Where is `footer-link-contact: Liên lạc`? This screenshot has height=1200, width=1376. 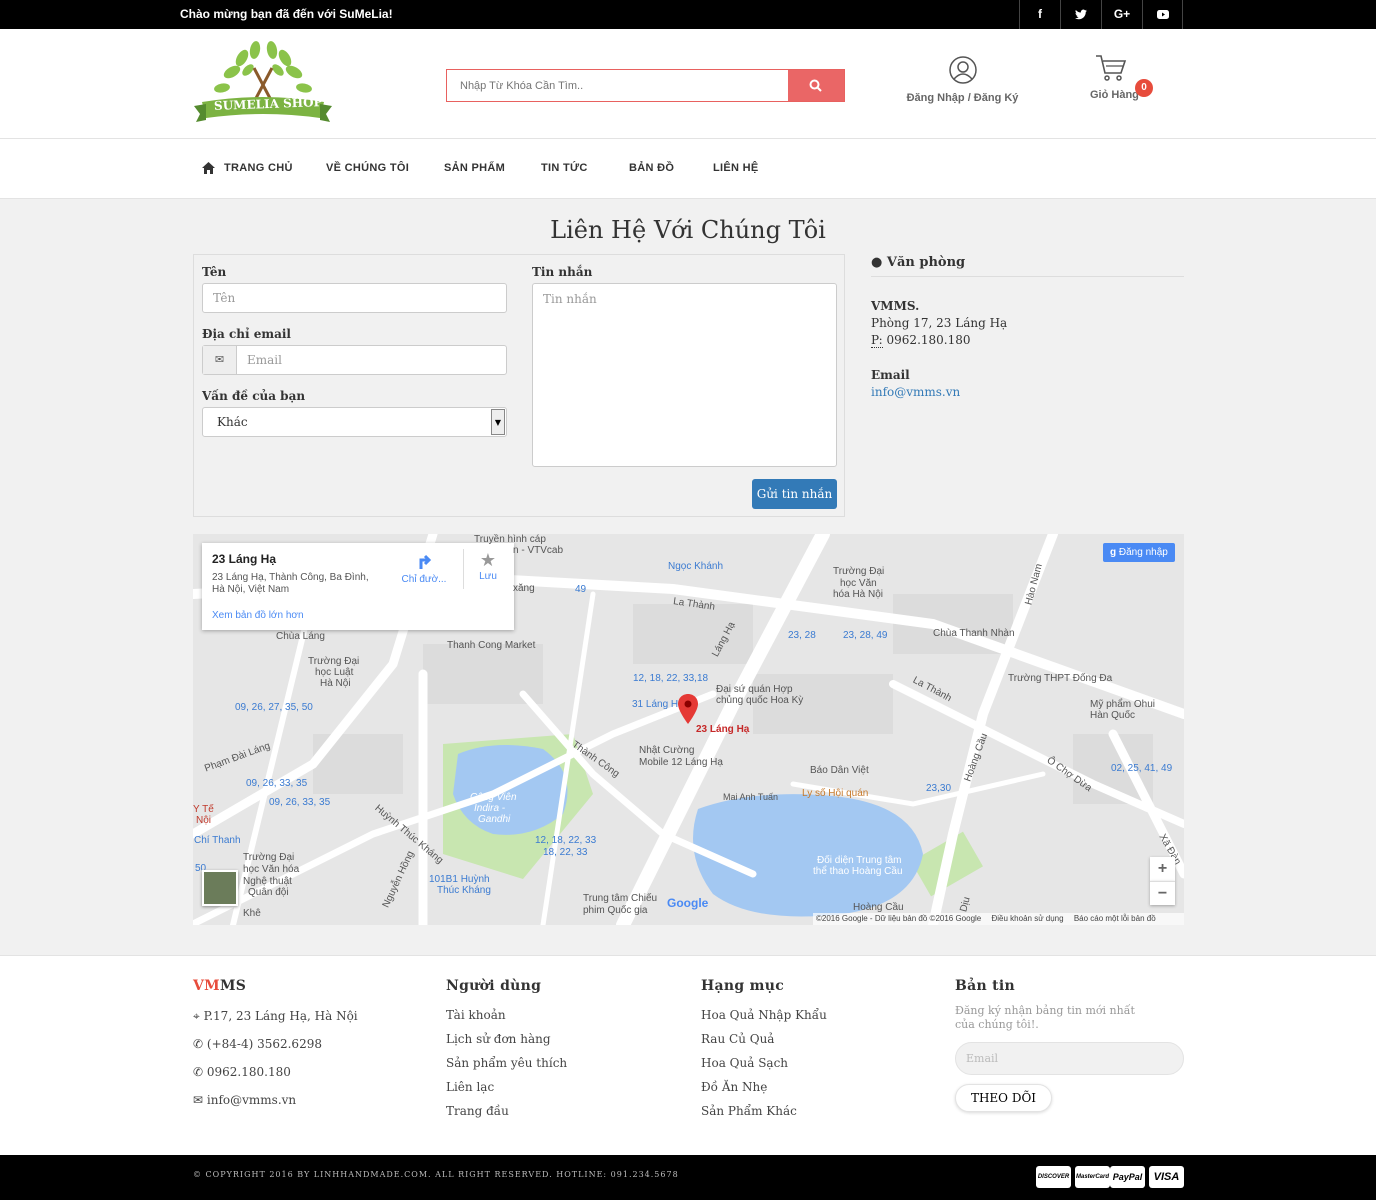
footer-link-contact: Liên lạc is located at coordinates (506, 1087).